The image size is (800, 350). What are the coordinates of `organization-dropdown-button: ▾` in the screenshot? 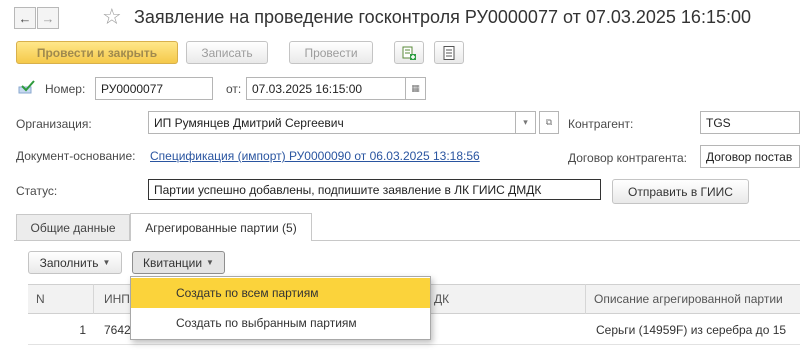 It's located at (526, 122).